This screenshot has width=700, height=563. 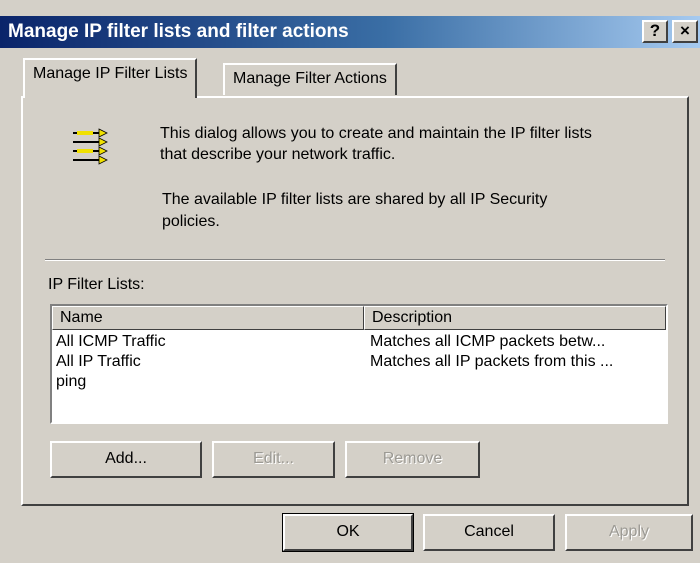 I want to click on remove-button: Remove, so click(x=412, y=459).